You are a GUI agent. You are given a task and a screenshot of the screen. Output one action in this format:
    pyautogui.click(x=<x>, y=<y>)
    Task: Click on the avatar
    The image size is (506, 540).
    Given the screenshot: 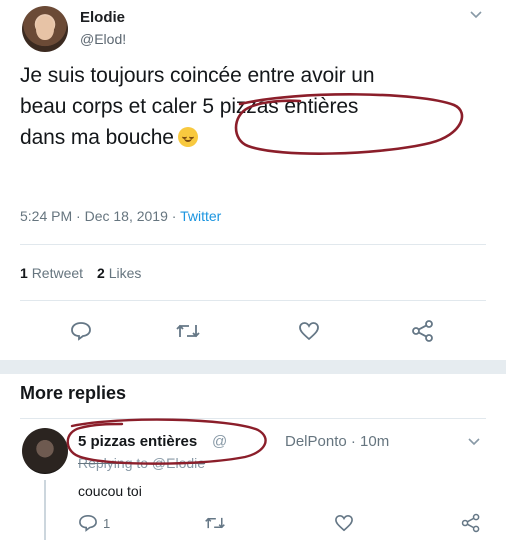 What is the action you would take?
    pyautogui.click(x=45, y=29)
    